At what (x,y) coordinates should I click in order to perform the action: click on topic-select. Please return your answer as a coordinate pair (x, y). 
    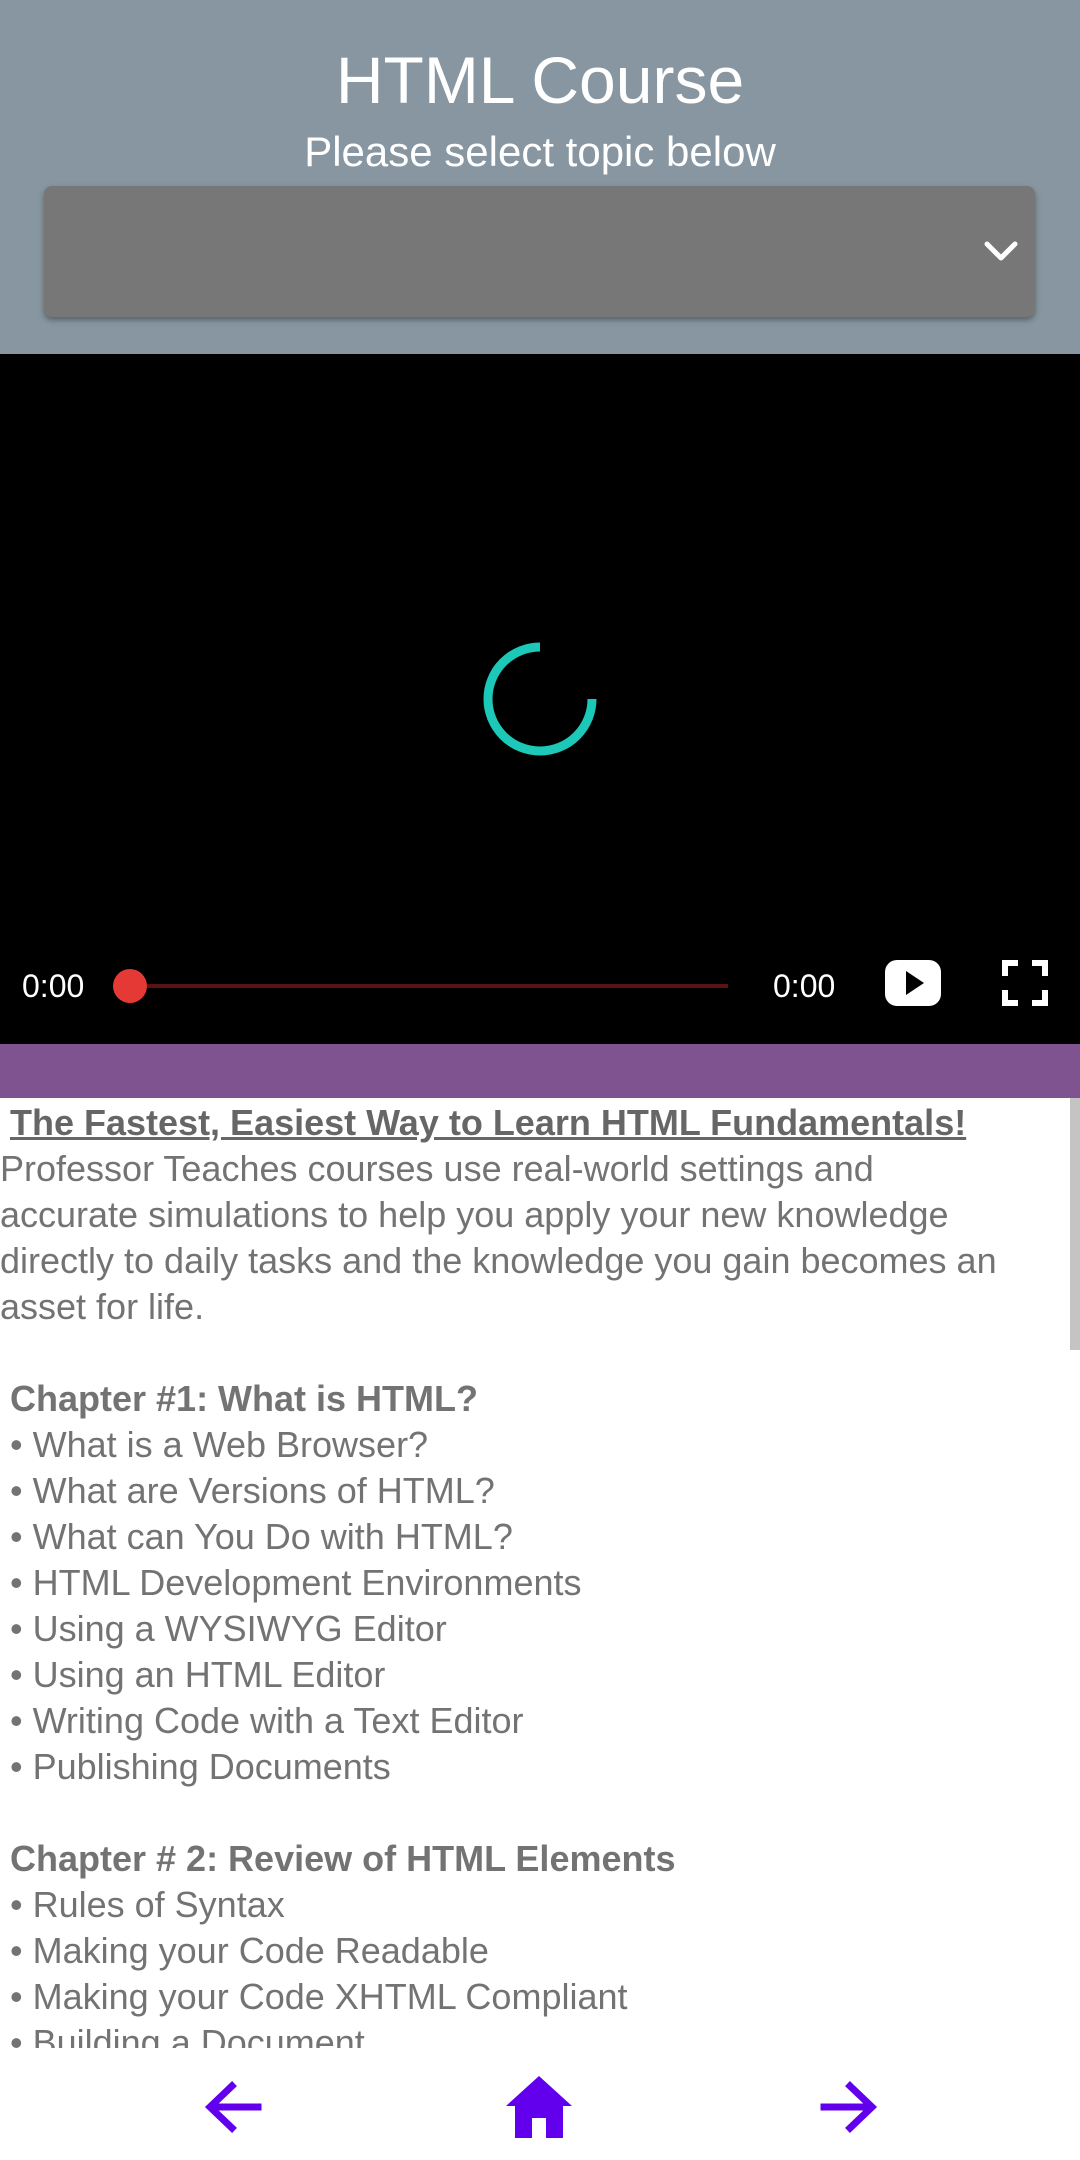
    Looking at the image, I should click on (539, 251).